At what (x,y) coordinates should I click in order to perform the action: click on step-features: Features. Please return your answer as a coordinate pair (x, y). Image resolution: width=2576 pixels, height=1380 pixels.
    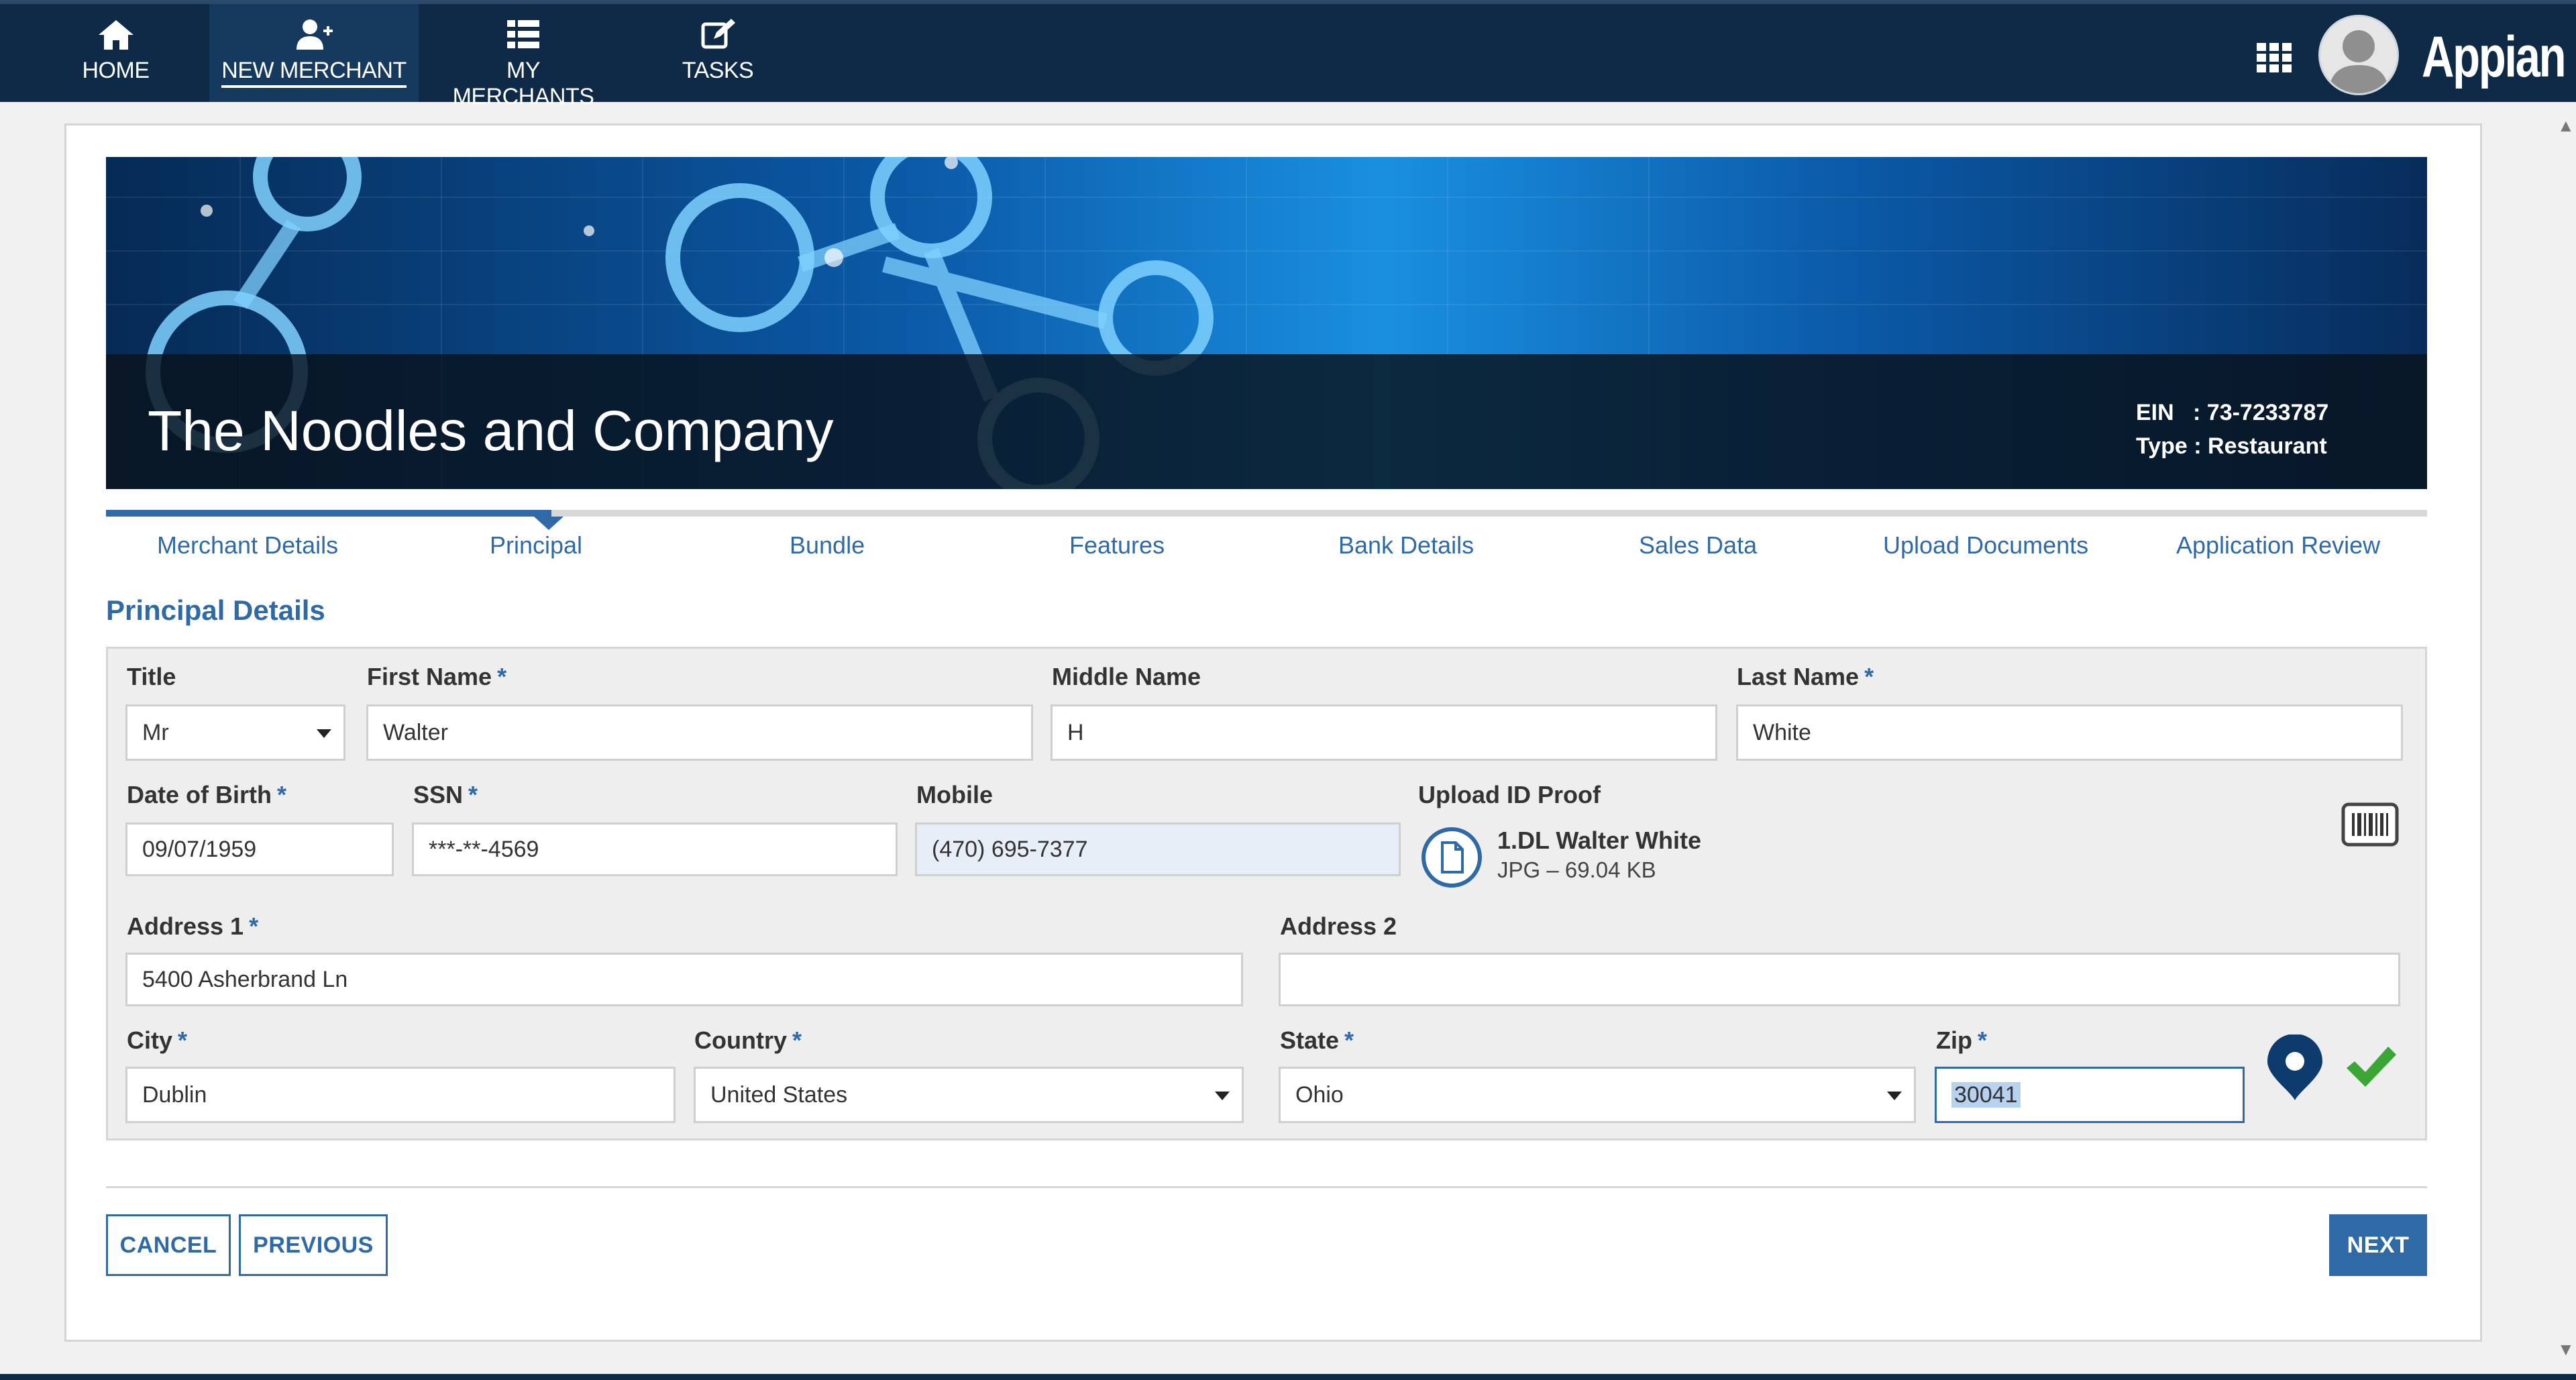
    Looking at the image, I should click on (1117, 545).